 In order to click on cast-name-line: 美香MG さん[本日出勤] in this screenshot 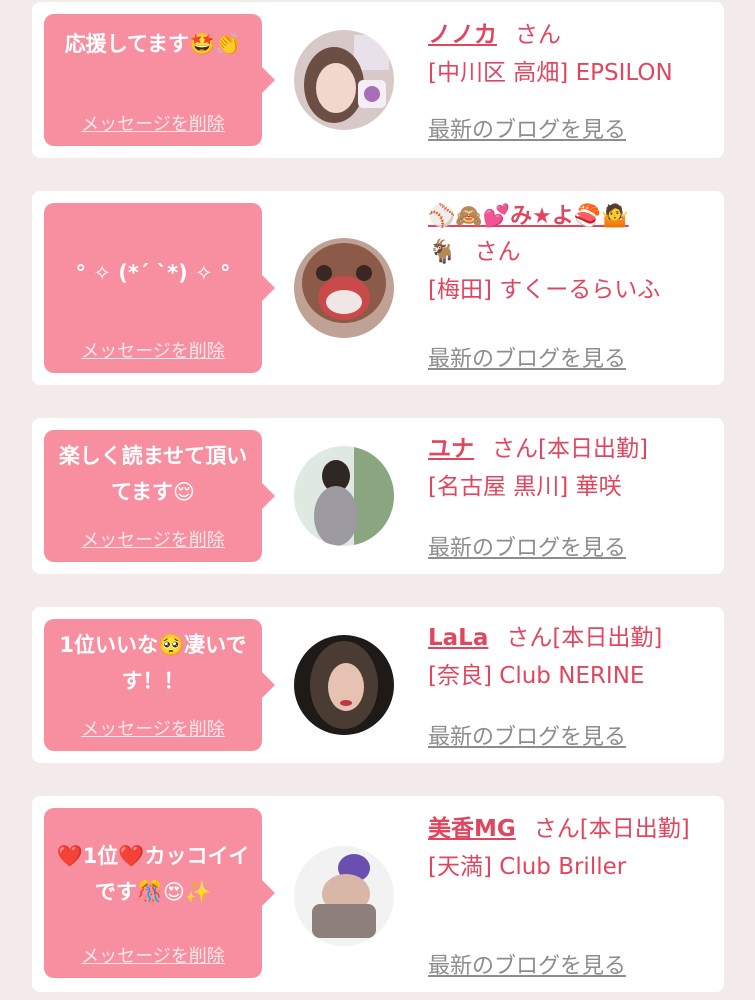, I will do `click(571, 829)`.